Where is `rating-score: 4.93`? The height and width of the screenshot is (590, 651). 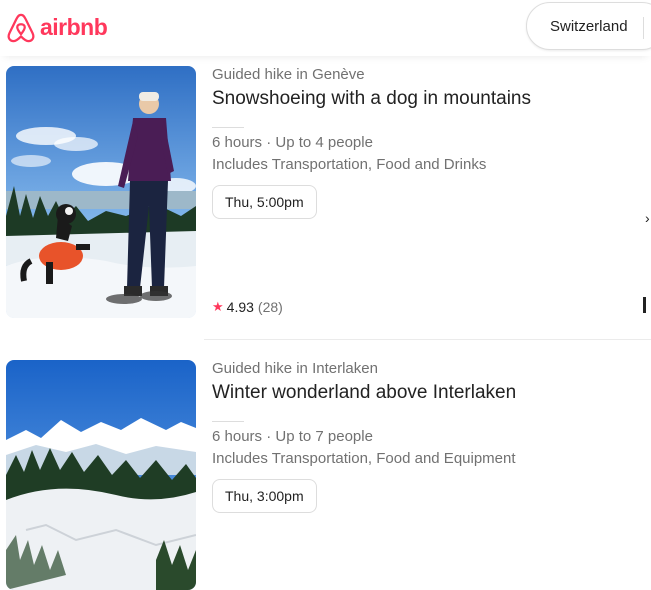 rating-score: 4.93 is located at coordinates (240, 307).